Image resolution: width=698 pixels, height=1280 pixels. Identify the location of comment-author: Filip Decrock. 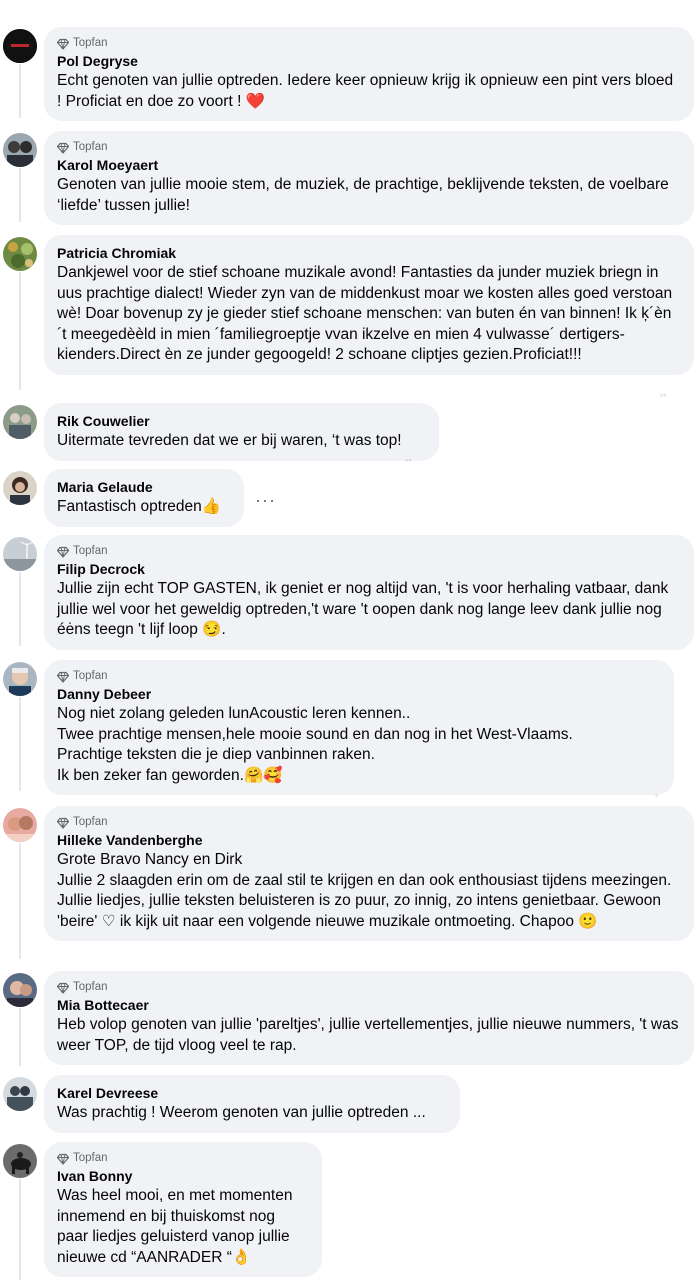
(369, 569).